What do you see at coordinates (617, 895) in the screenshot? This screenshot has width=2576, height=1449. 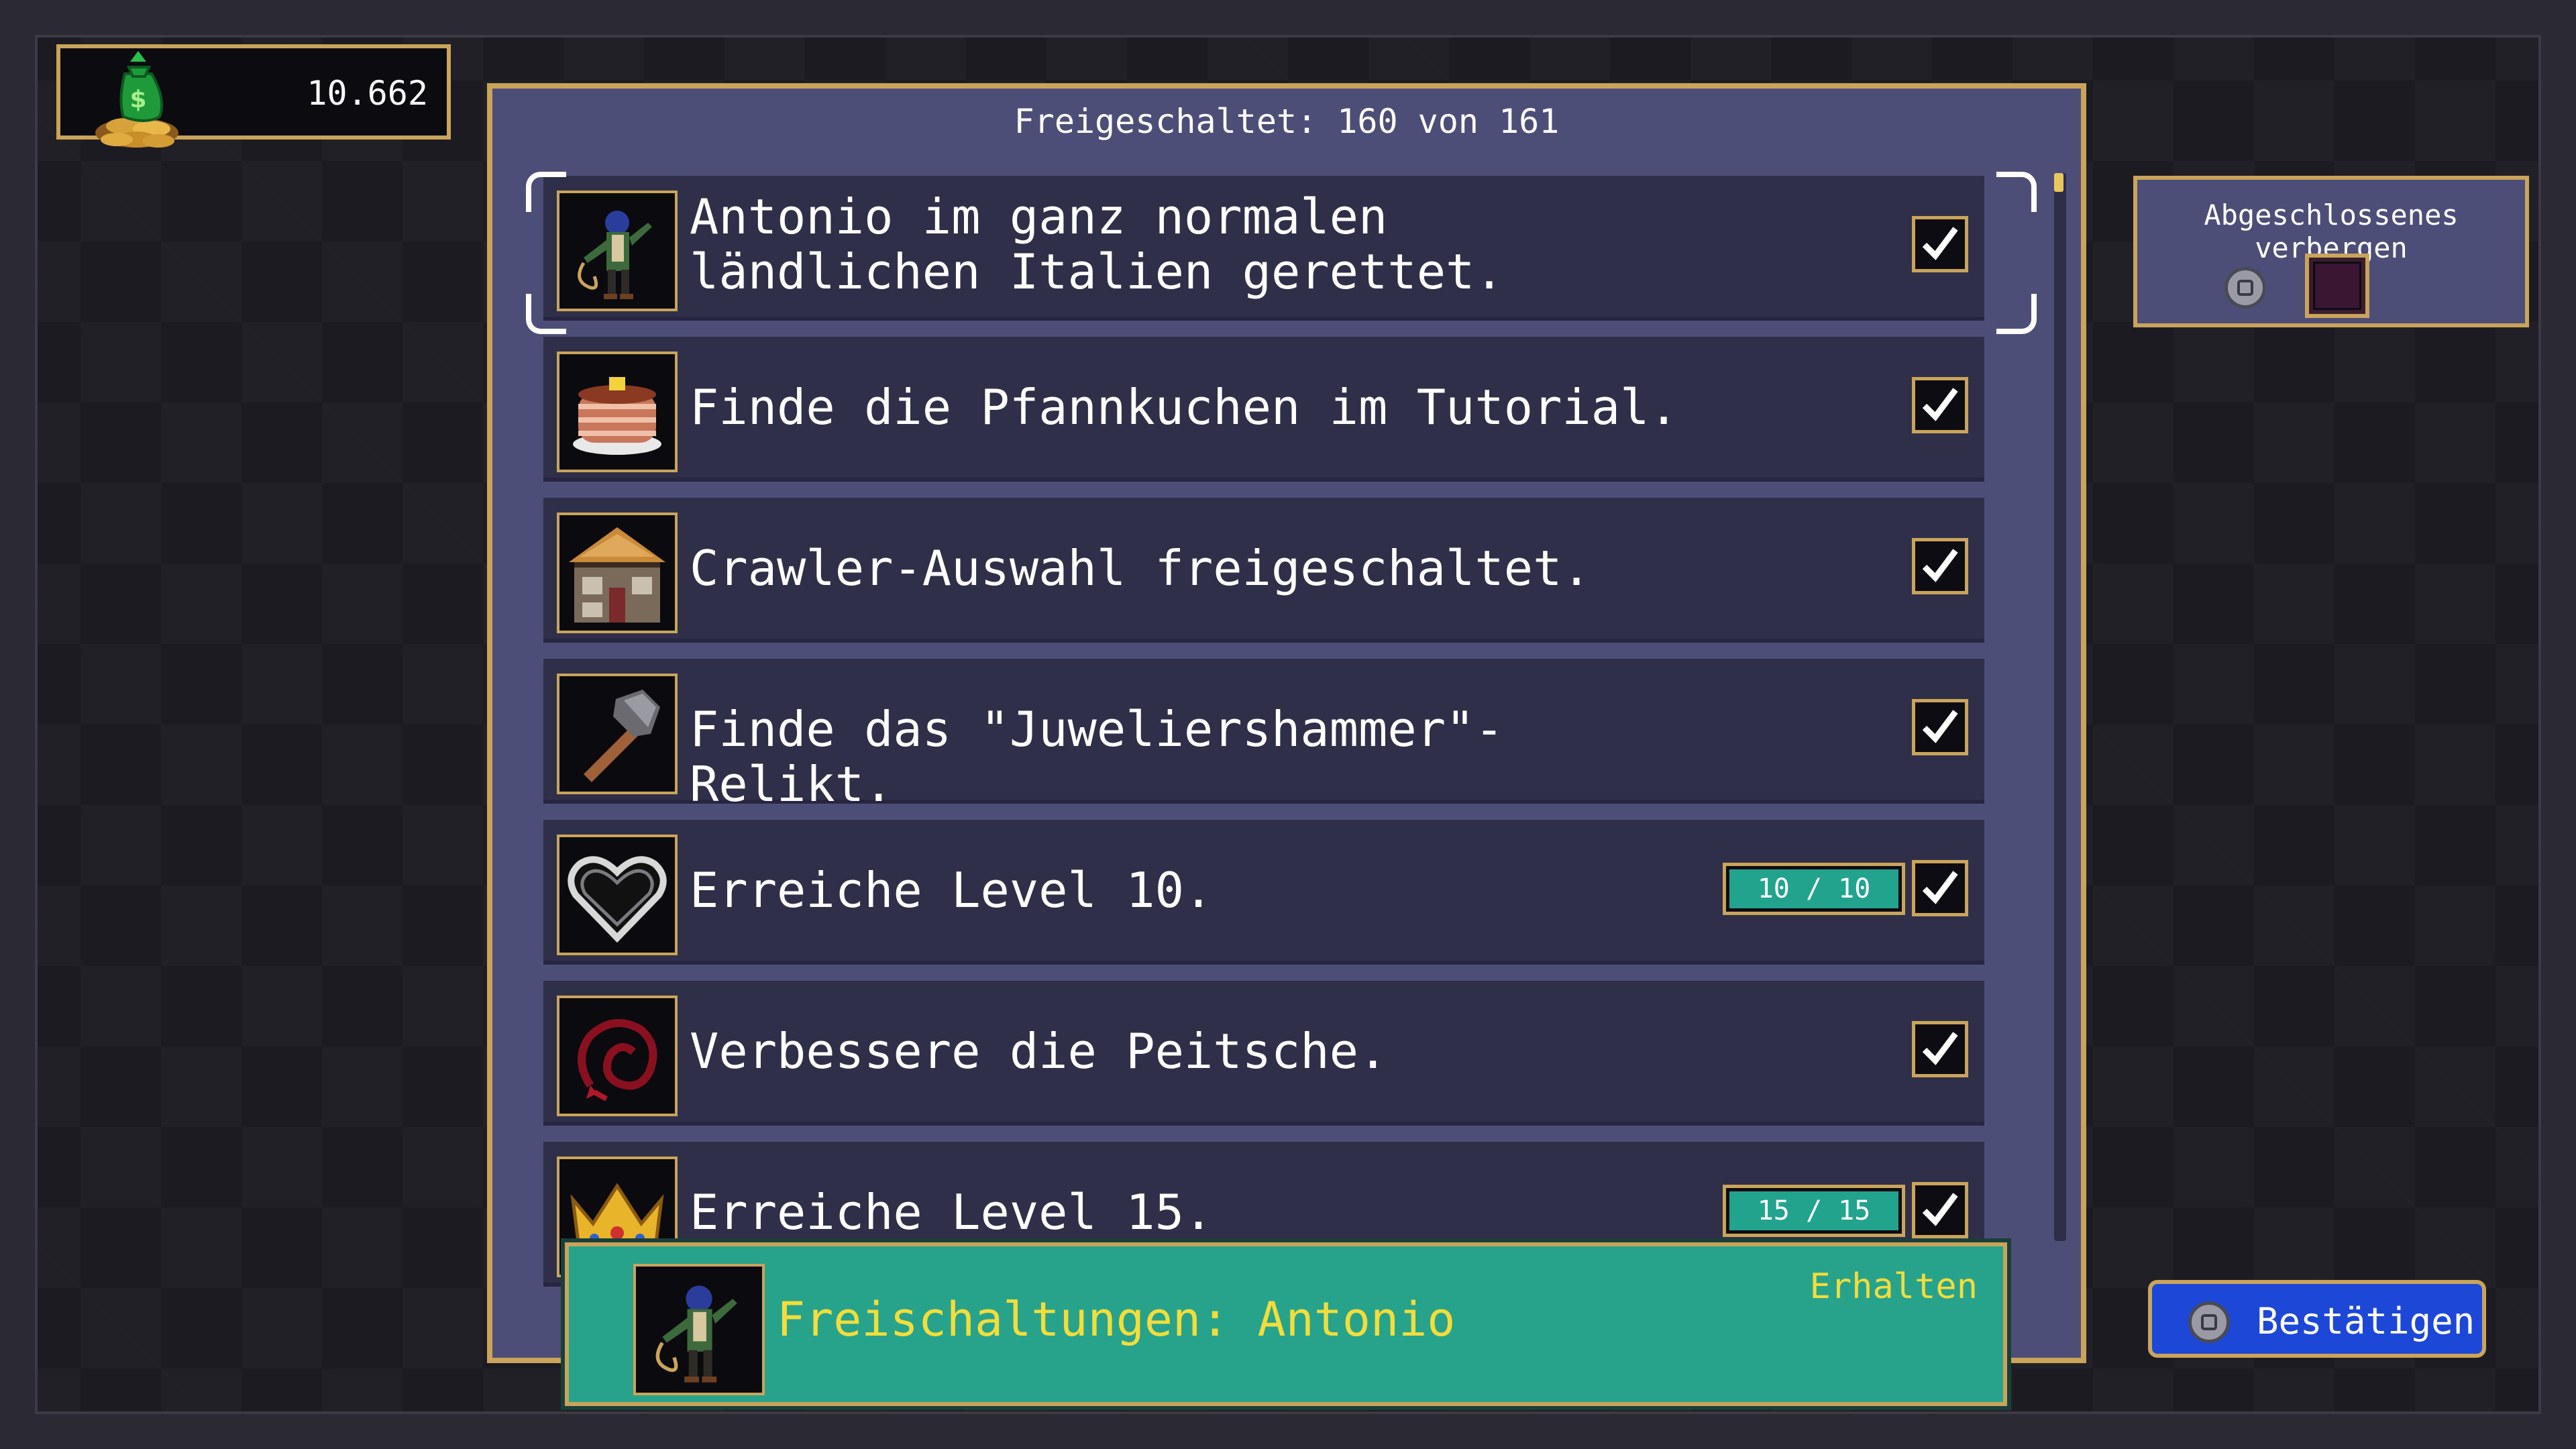 I see `heart-outline-icon` at bounding box center [617, 895].